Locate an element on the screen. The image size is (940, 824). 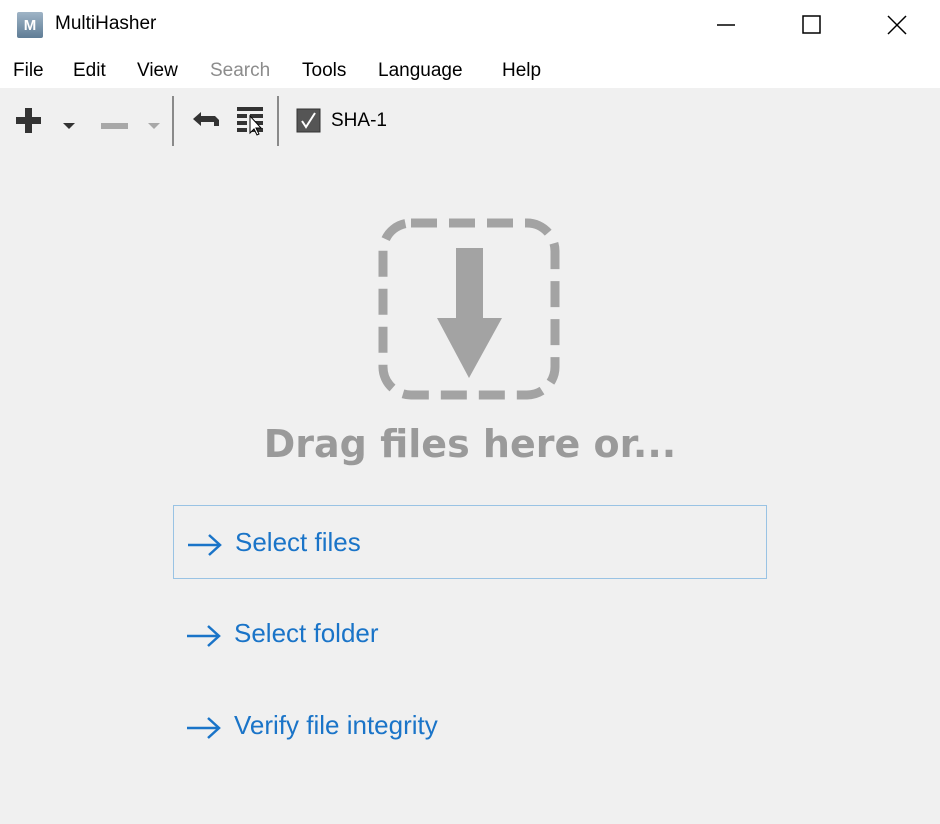
menu-file: File is located at coordinates (28, 71).